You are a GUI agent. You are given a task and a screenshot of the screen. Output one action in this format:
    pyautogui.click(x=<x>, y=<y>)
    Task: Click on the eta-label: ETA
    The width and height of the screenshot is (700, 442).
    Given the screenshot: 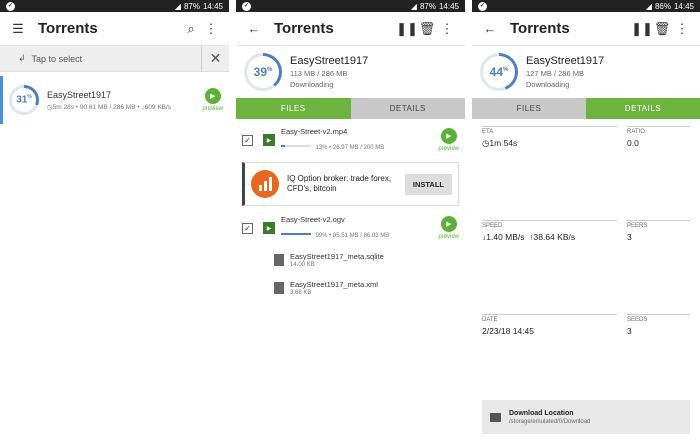 What is the action you would take?
    pyautogui.click(x=488, y=132)
    